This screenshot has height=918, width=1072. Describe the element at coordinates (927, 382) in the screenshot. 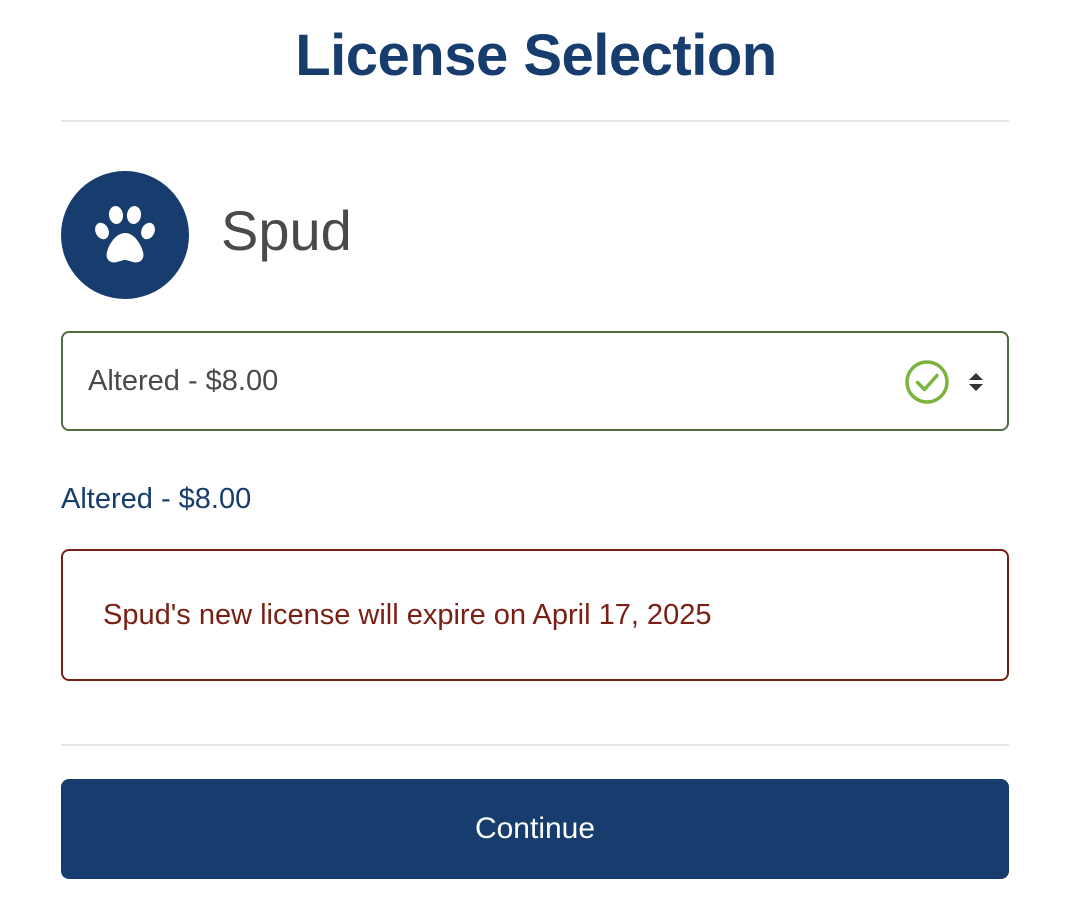

I see `check-circle-icon` at that location.